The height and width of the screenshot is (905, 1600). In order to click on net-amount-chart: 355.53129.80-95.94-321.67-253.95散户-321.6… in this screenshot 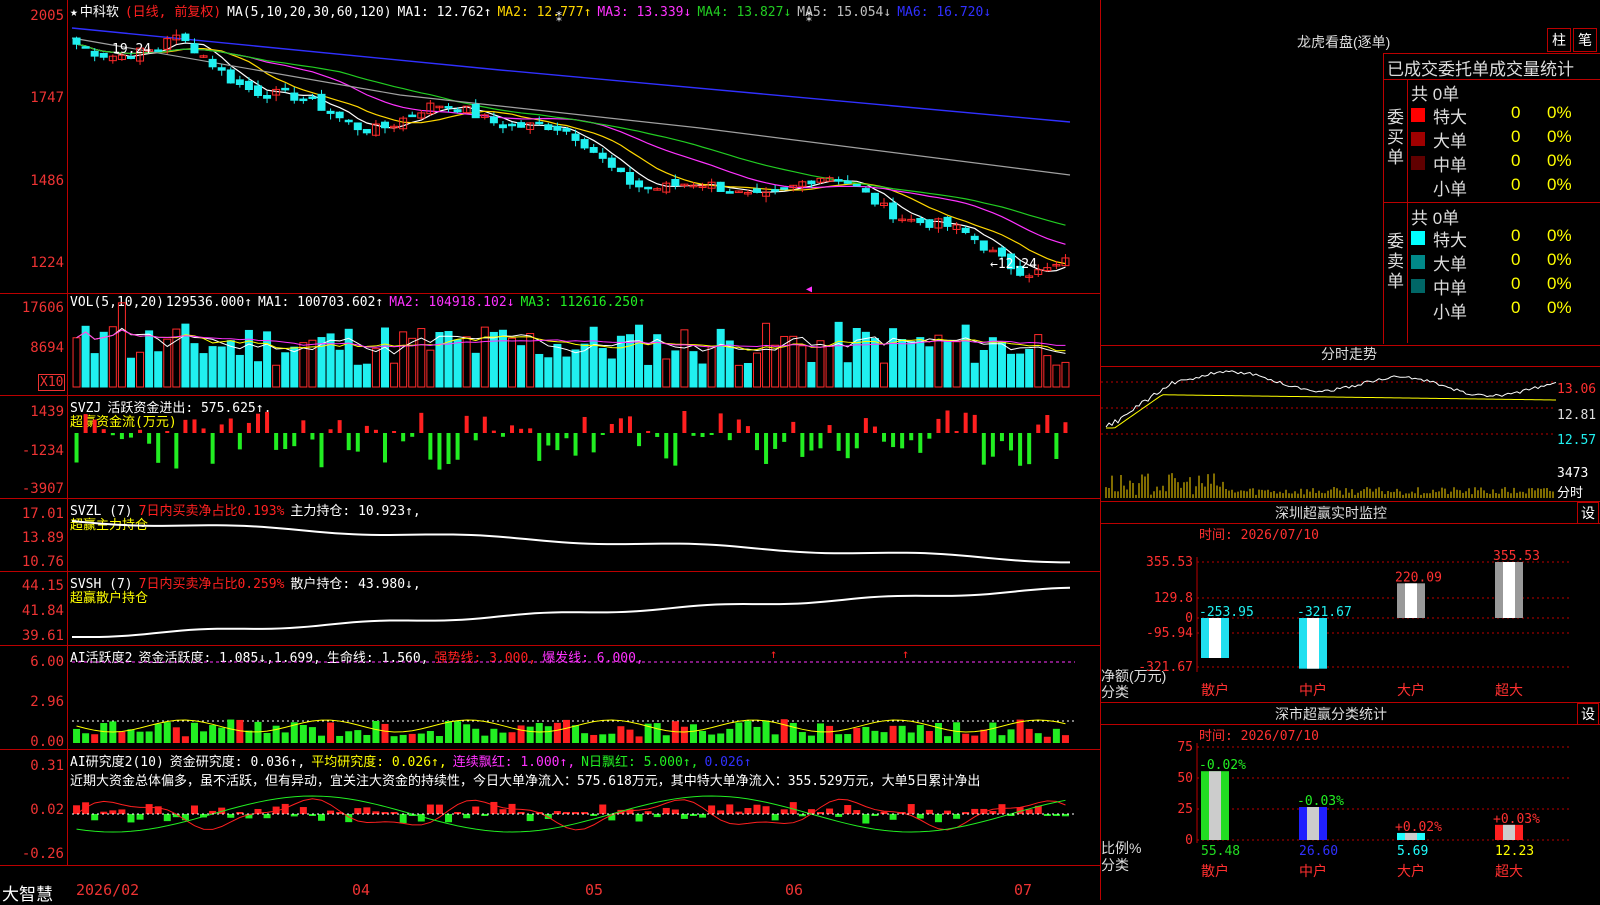, I will do `click(1350, 602)`.